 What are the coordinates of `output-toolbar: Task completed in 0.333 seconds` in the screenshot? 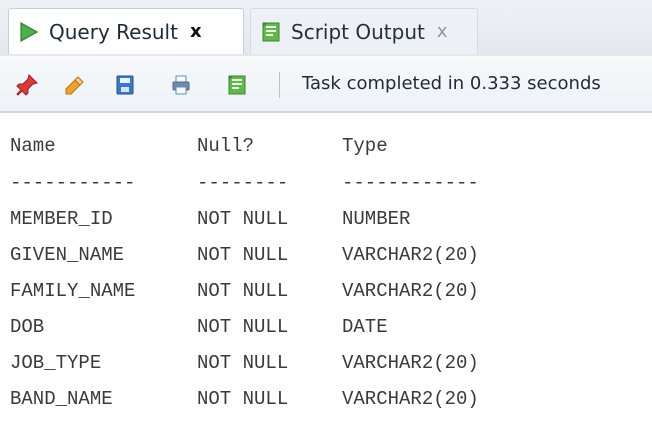 It's located at (326, 84).